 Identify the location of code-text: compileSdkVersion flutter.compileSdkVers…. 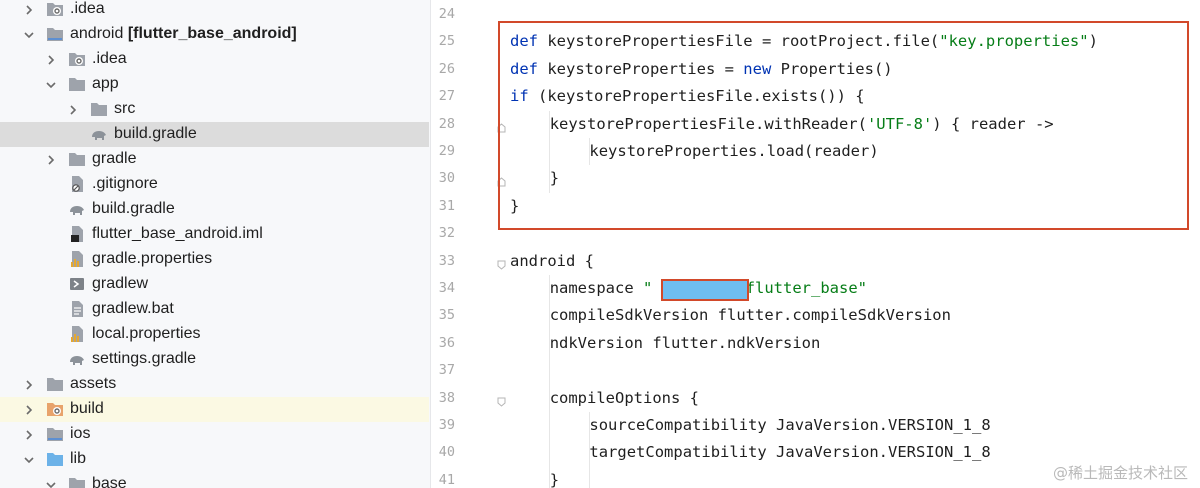
(750, 315).